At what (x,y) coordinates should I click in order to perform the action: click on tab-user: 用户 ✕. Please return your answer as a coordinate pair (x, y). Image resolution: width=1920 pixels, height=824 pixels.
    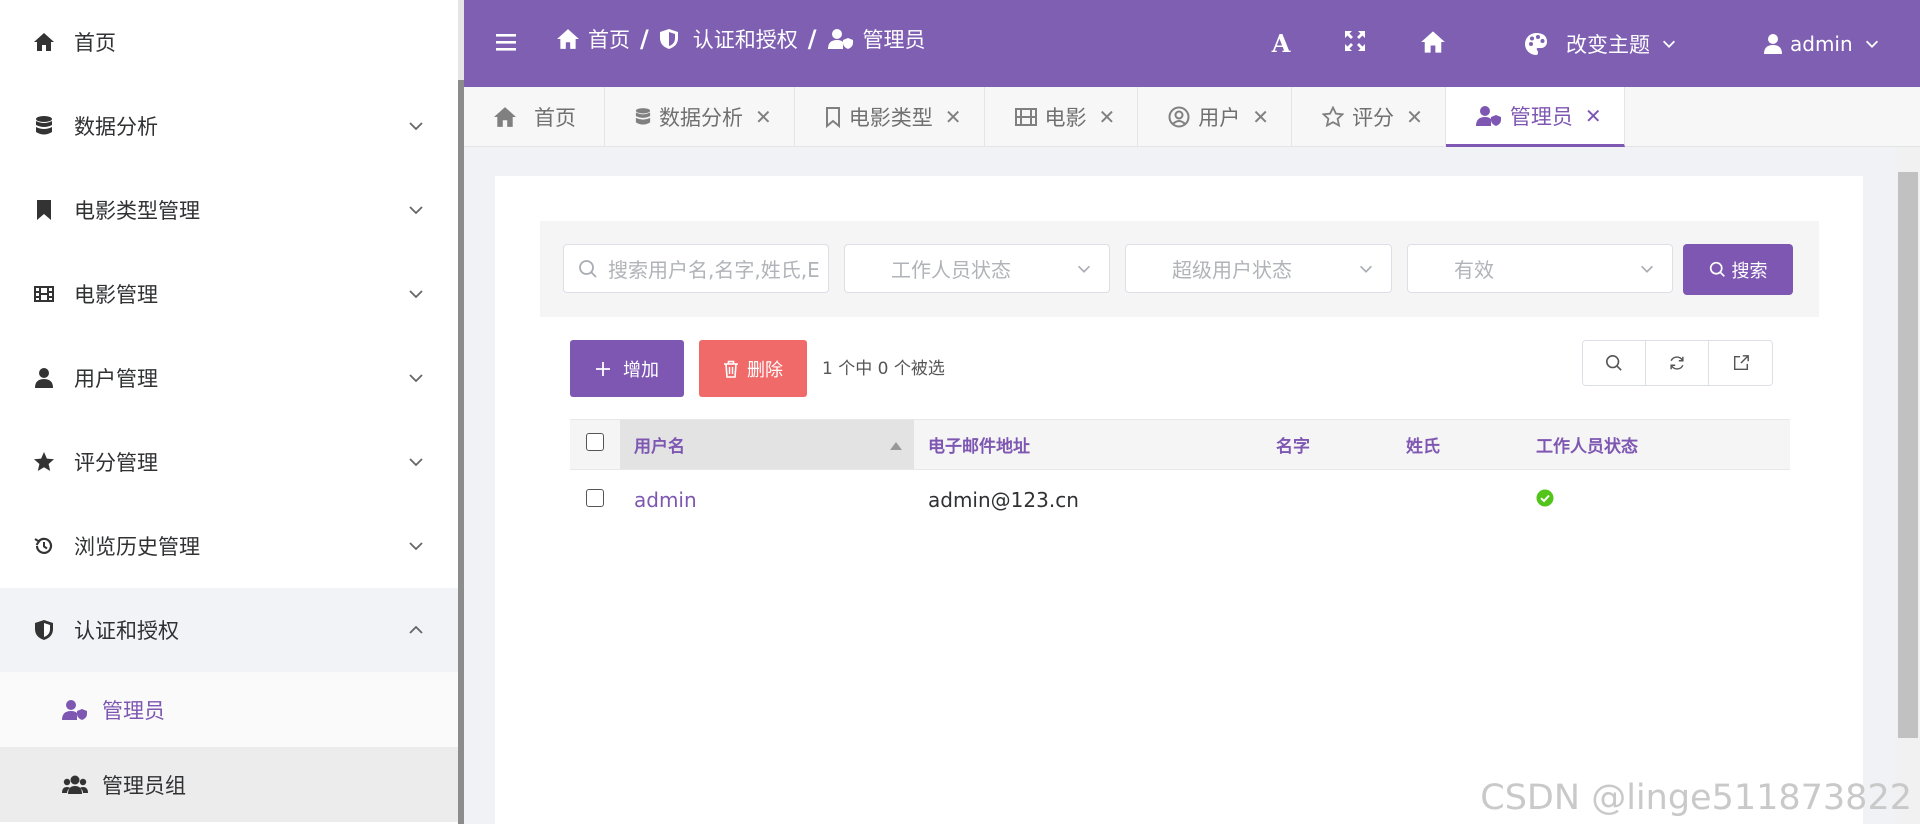
    Looking at the image, I should click on (1215, 117).